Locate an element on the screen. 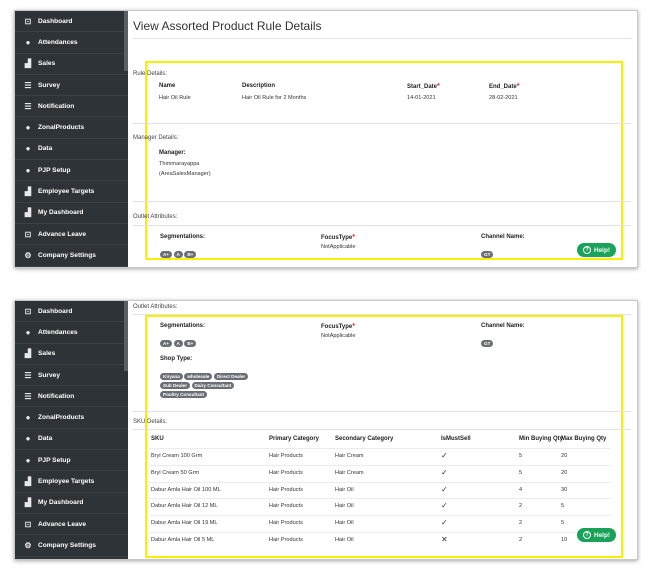 The image size is (652, 570). sidebar-item-label: Advance Leave is located at coordinates (62, 234).